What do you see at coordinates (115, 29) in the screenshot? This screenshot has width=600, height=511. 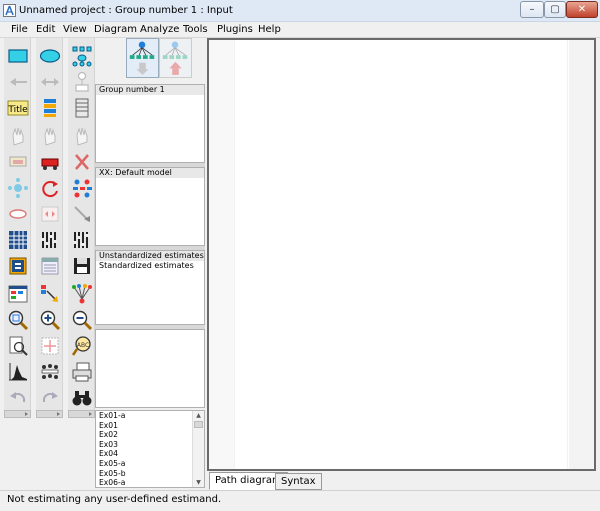 I see `menu-diagram: Diagram` at bounding box center [115, 29].